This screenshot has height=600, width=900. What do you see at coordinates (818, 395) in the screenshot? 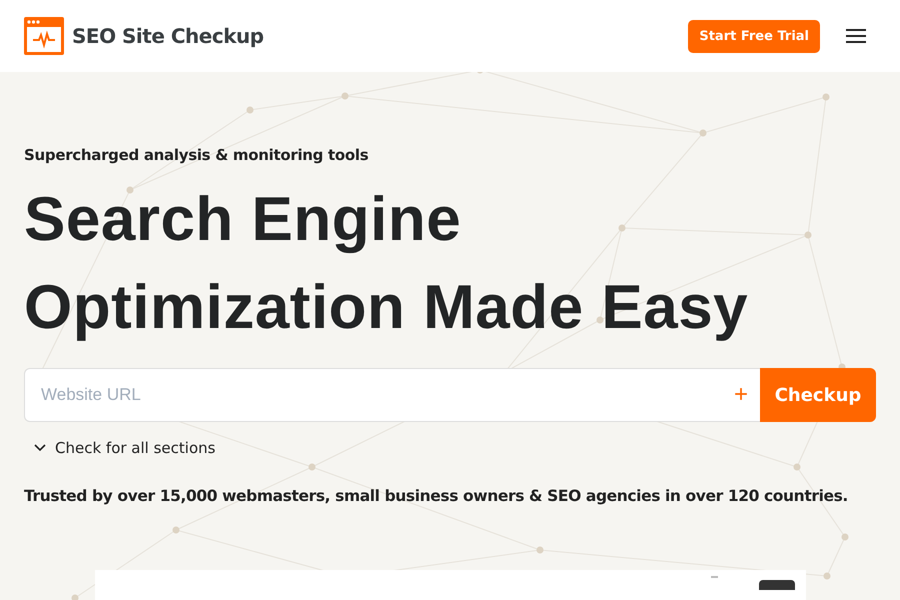
I see `checkup-button: Checkup` at bounding box center [818, 395].